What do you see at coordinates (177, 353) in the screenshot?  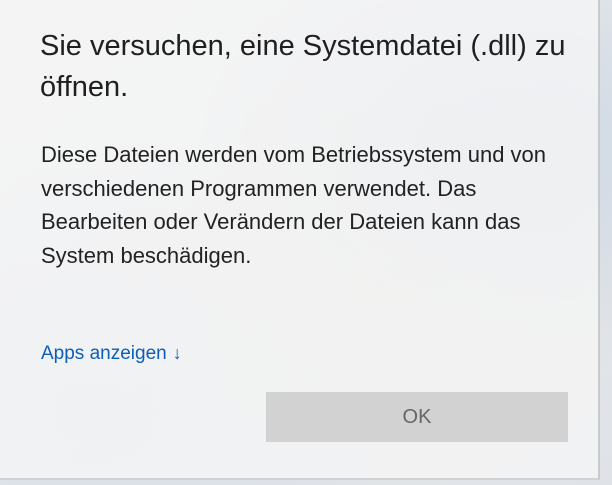 I see `arrow-down-icon: ↓` at bounding box center [177, 353].